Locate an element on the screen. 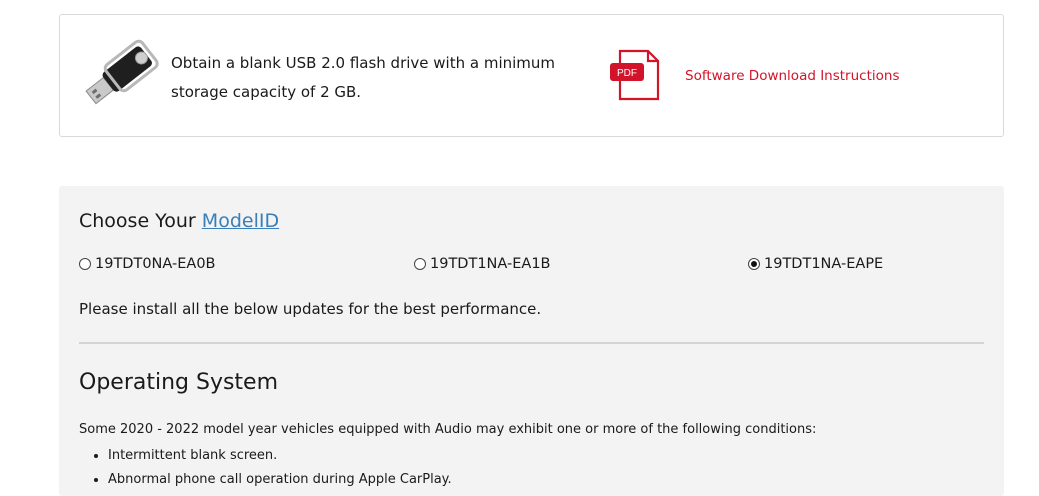 Image resolution: width=1039 pixels, height=496 pixels. model-option-19tdt1na-ea1b: 19TDT1NA-EA1B is located at coordinates (482, 264).